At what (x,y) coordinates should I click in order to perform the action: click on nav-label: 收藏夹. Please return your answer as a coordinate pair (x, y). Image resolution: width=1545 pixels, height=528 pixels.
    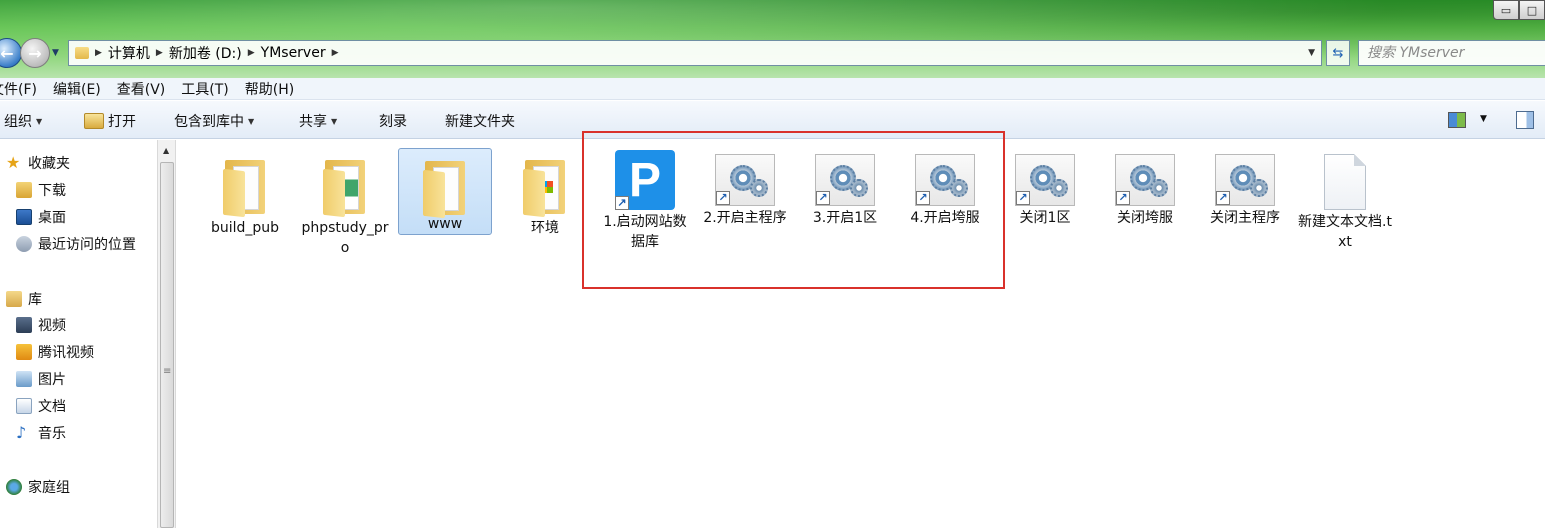
    Looking at the image, I should click on (49, 164).